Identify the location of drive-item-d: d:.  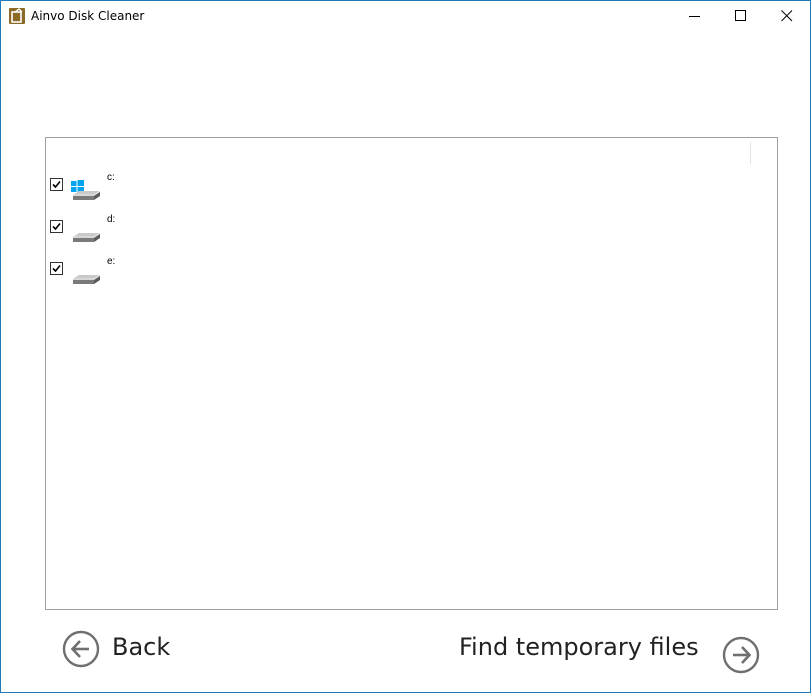
(100, 232).